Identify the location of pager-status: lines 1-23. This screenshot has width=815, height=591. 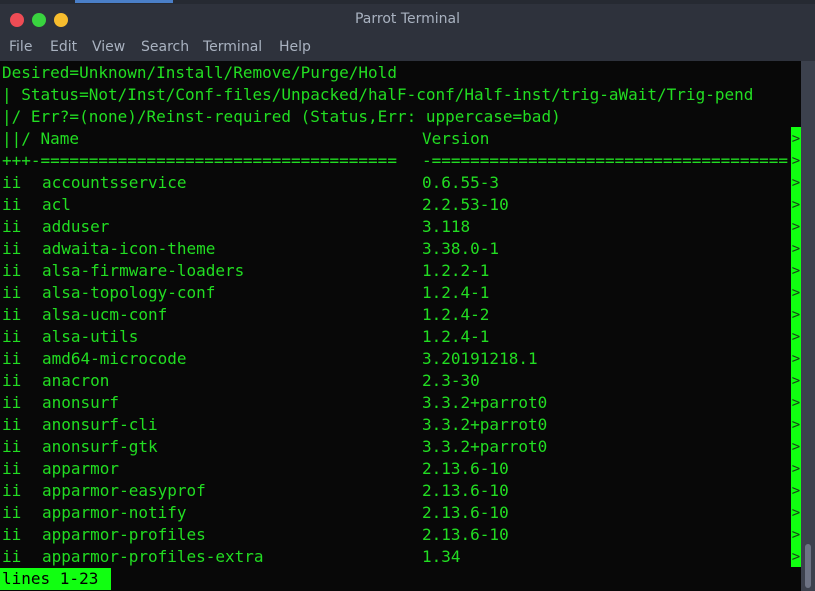
(55, 579).